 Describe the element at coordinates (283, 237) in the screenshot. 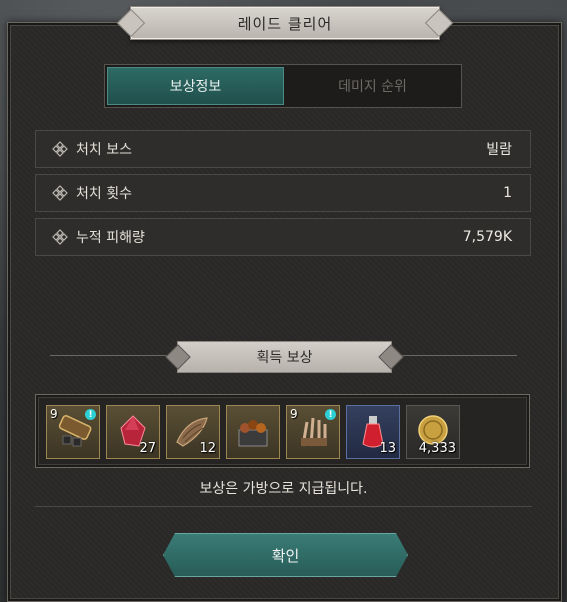

I see `info-row-damage: 누적 피해량 7,579K` at that location.